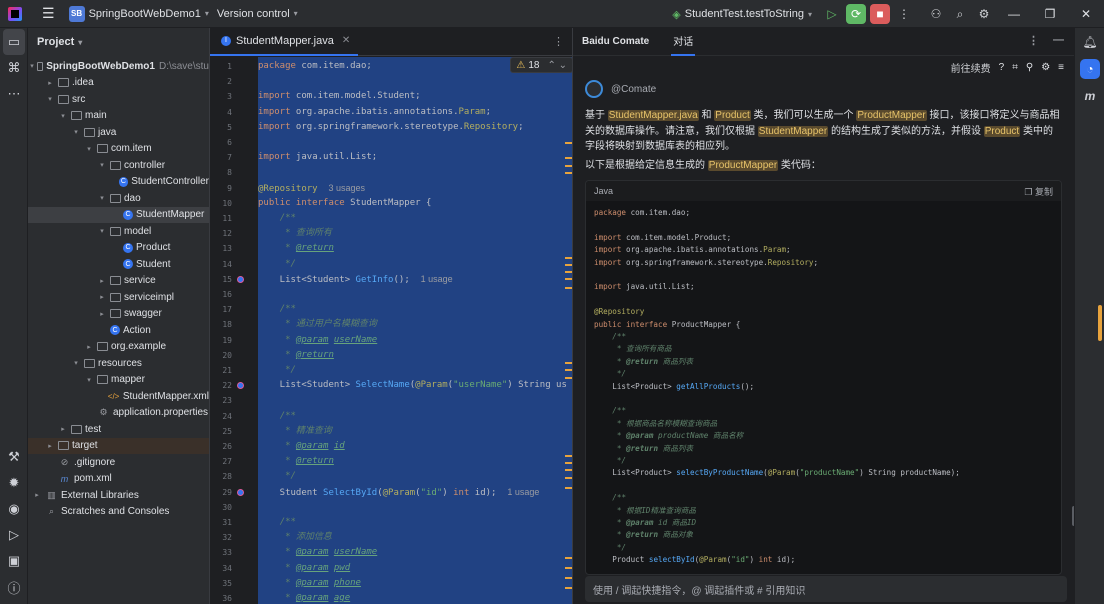  I want to click on tree-item: ▾ java, so click(118, 132).